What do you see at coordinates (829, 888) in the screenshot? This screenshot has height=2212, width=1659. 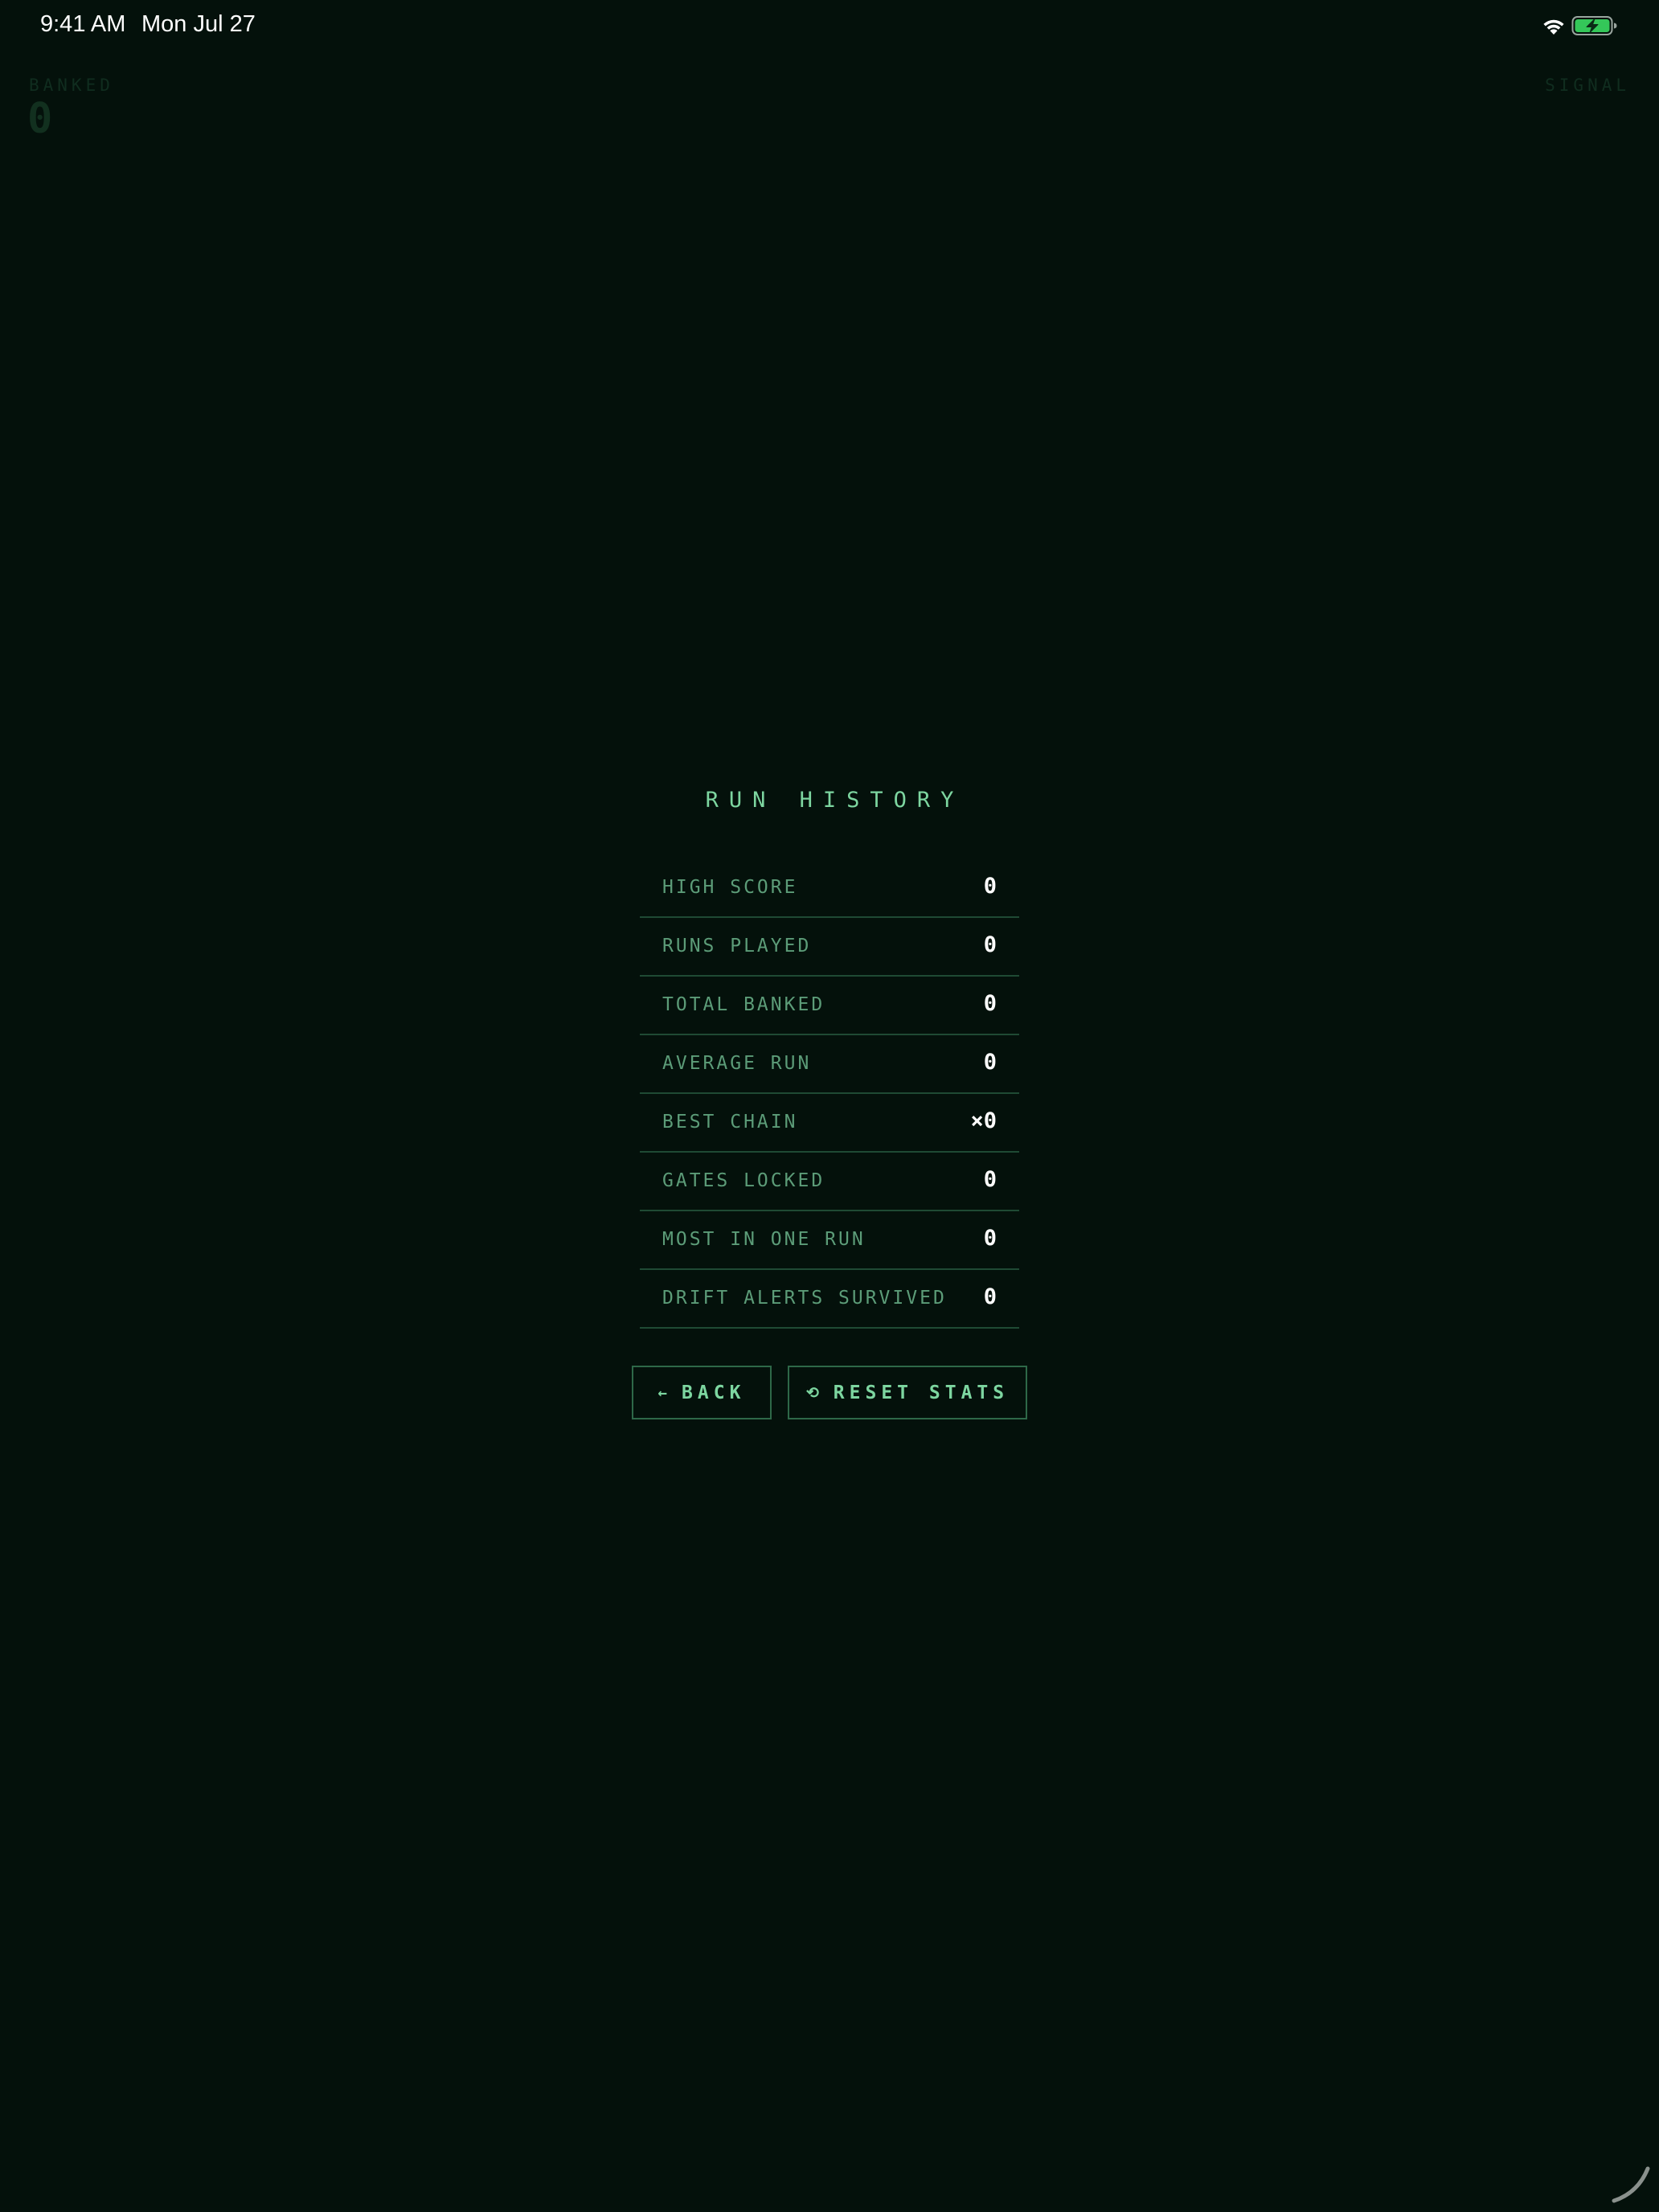 I see `stat-row-high-score: HIGH SCORE 0` at bounding box center [829, 888].